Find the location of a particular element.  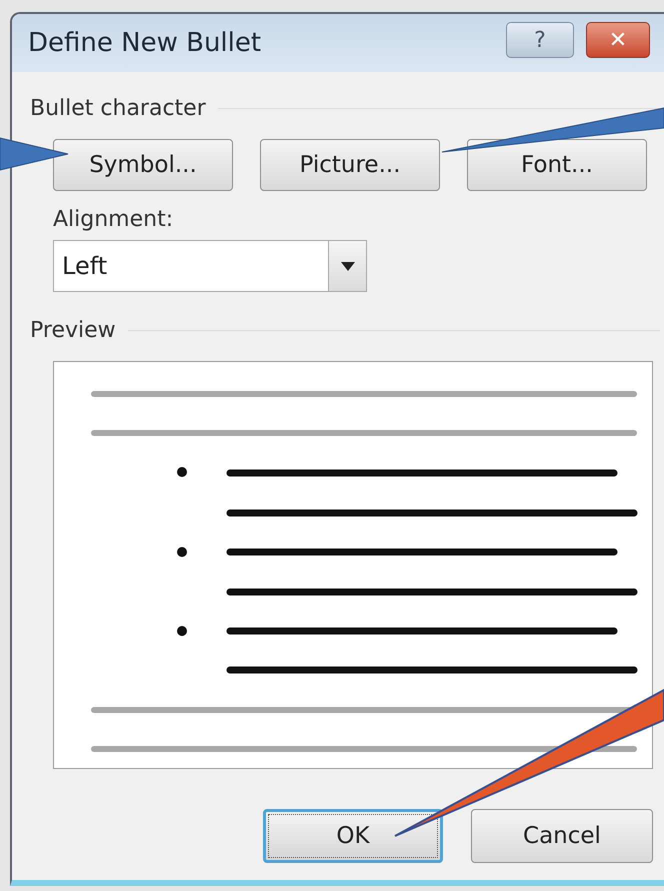

help-button: ? is located at coordinates (540, 40).